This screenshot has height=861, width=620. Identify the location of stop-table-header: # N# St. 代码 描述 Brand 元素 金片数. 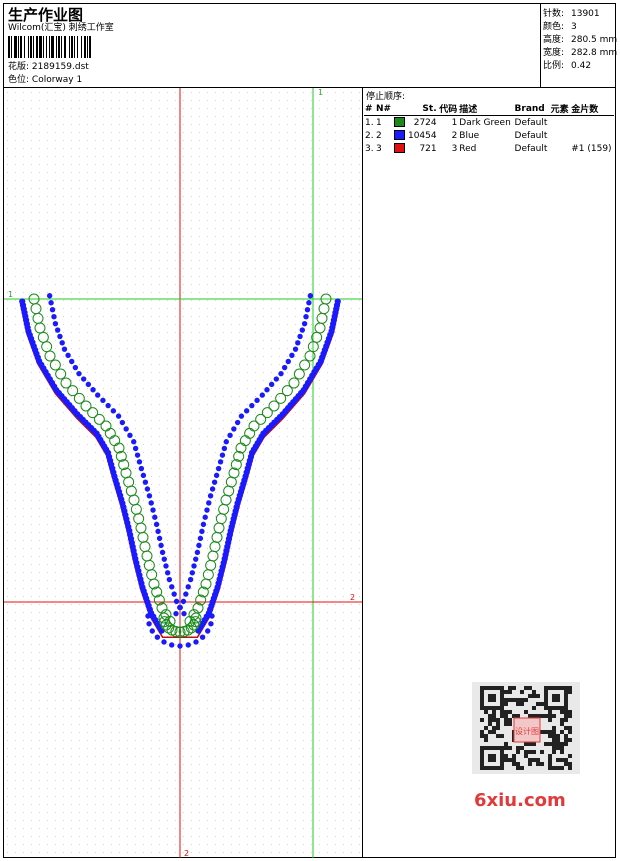
(489, 109).